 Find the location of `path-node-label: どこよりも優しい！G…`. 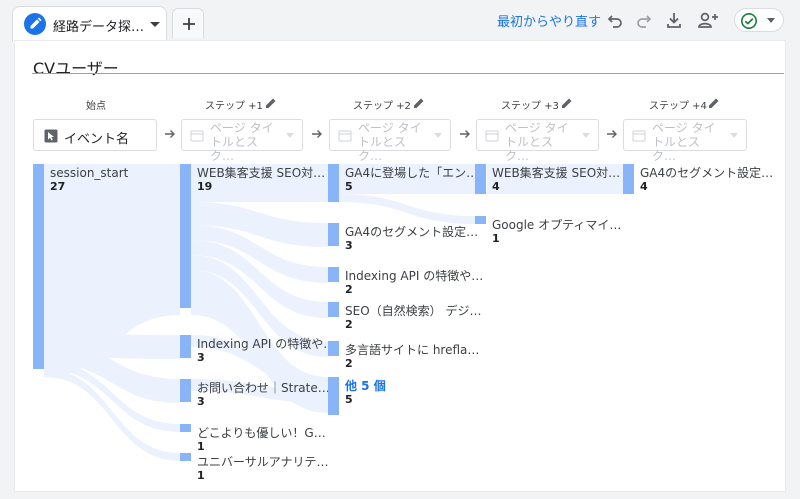

path-node-label: どこよりも優しい！G… is located at coordinates (261, 433).